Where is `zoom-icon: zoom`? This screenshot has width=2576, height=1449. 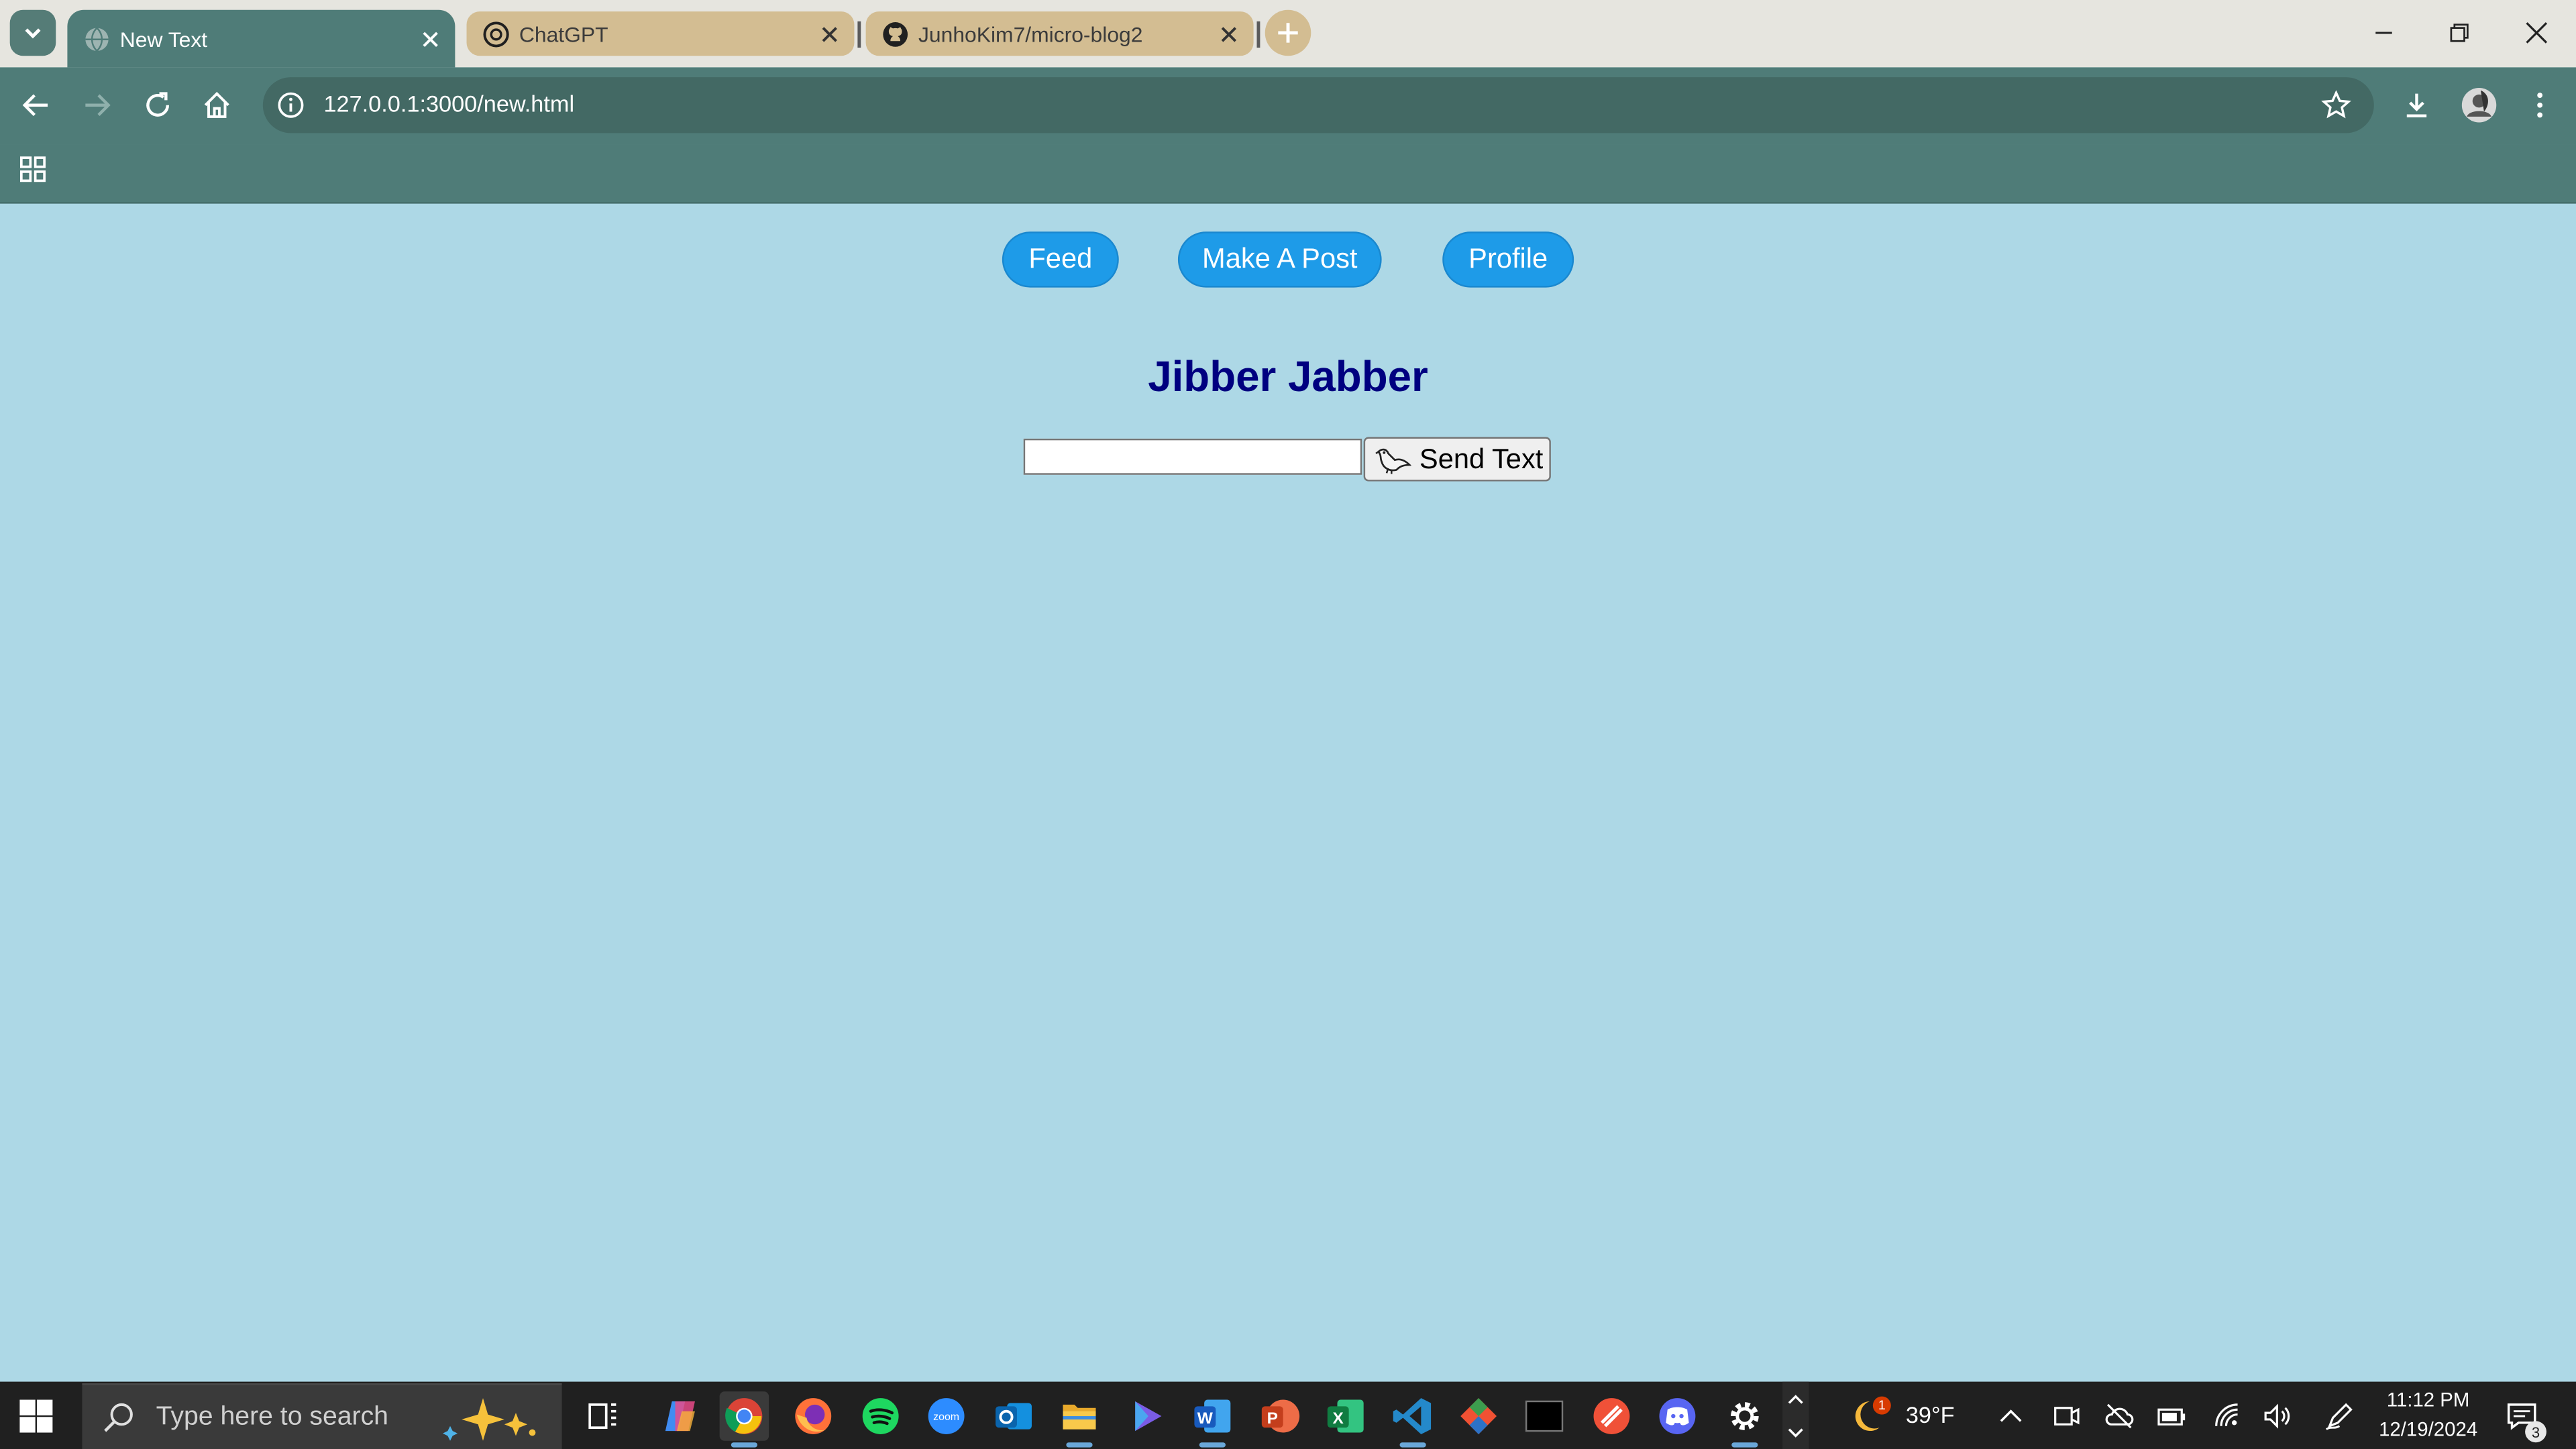 zoom-icon: zoom is located at coordinates (946, 1415).